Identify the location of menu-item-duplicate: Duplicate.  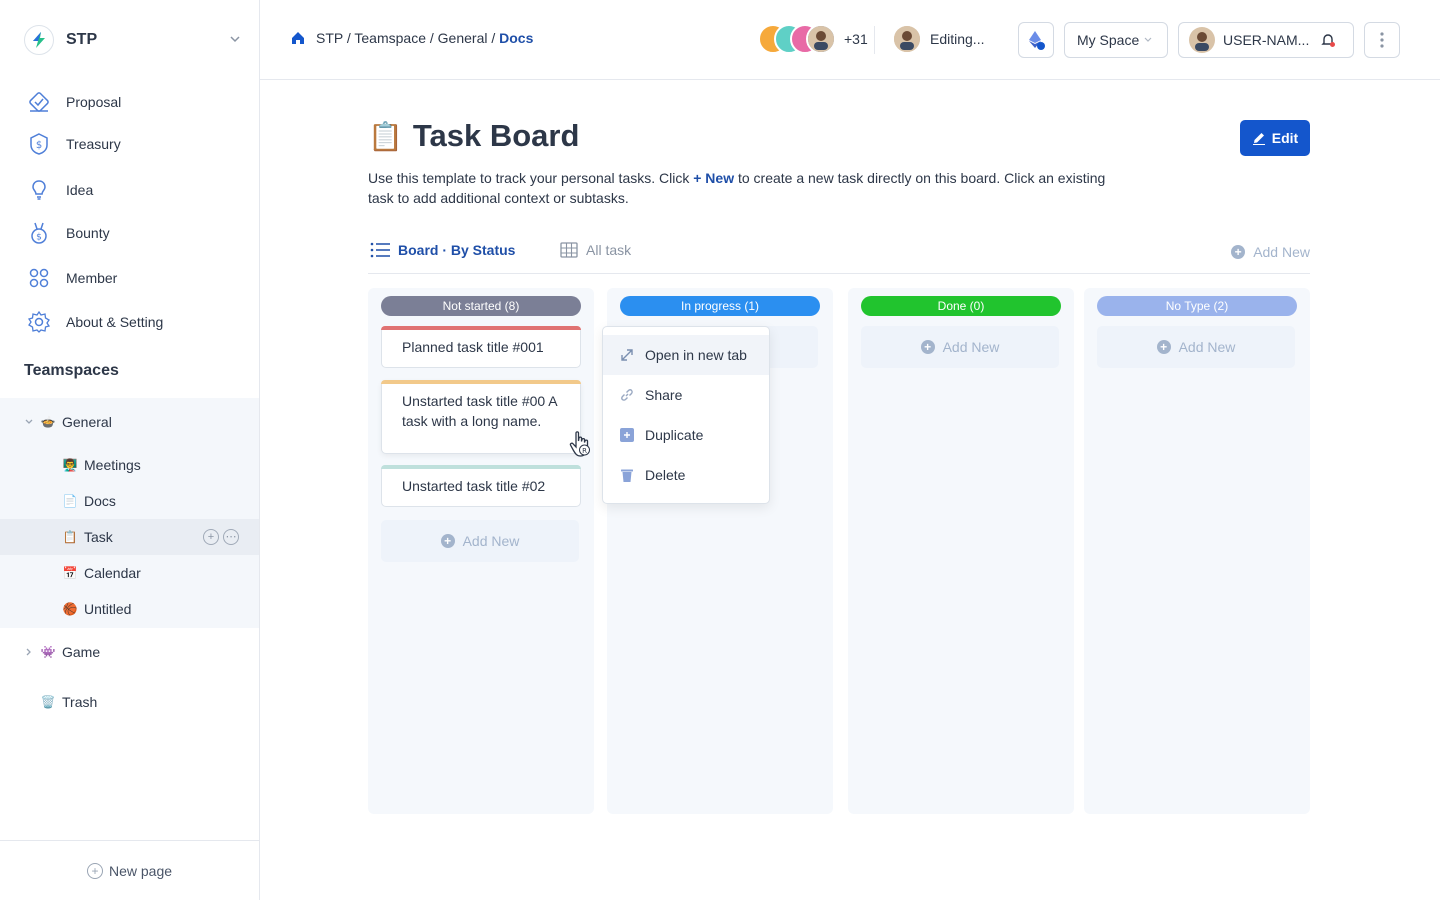
(686, 435).